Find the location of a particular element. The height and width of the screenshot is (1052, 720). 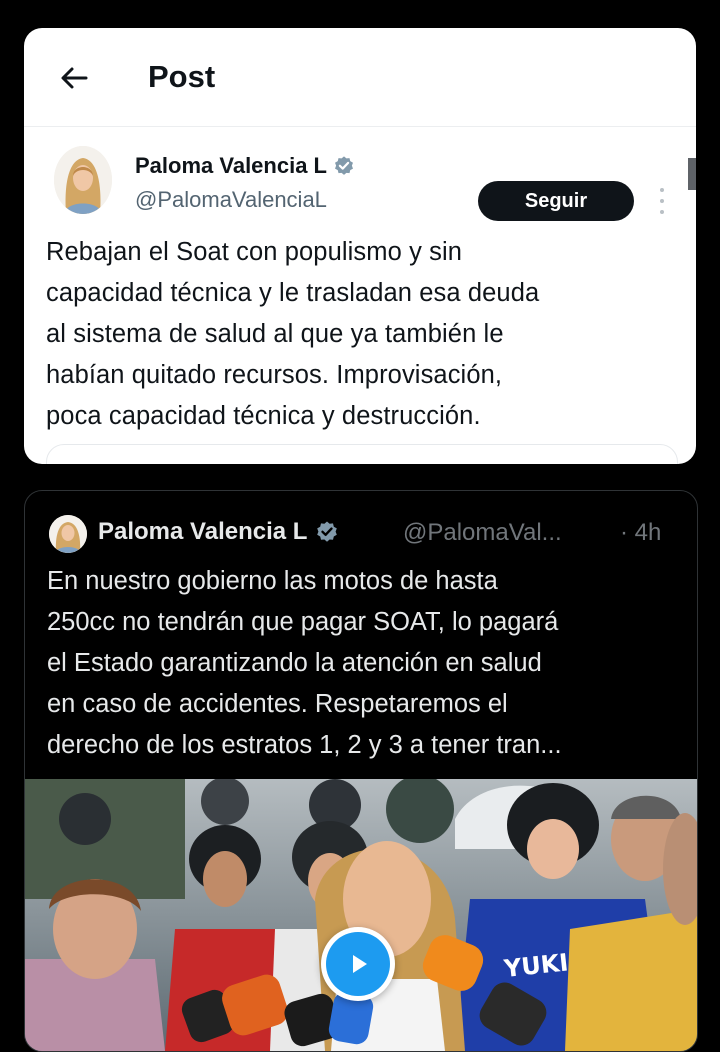

quoted-text-line: En nuestro gobierno las motos de hasta is located at coordinates (272, 581).